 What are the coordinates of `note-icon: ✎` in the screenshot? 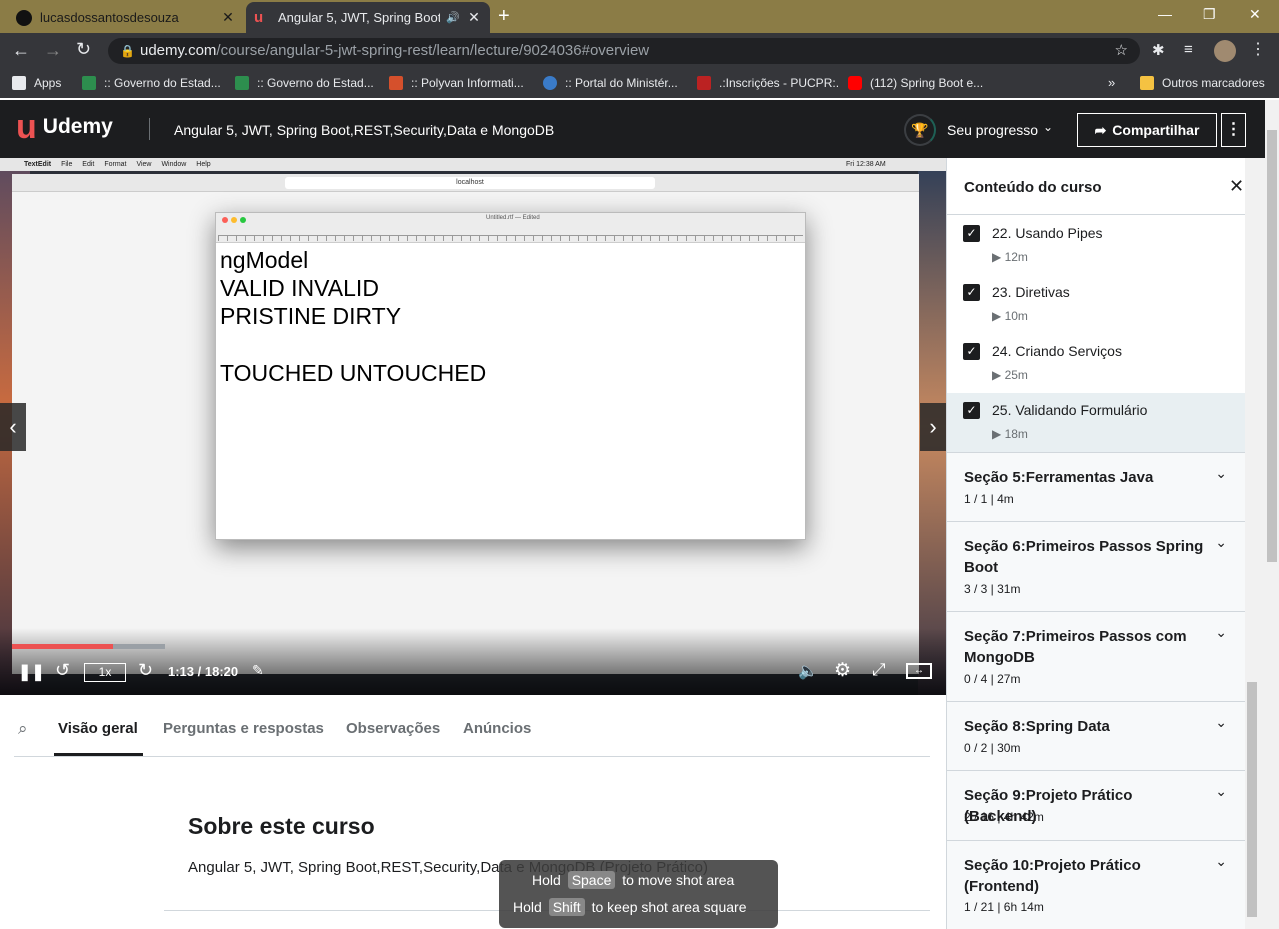 It's located at (258, 670).